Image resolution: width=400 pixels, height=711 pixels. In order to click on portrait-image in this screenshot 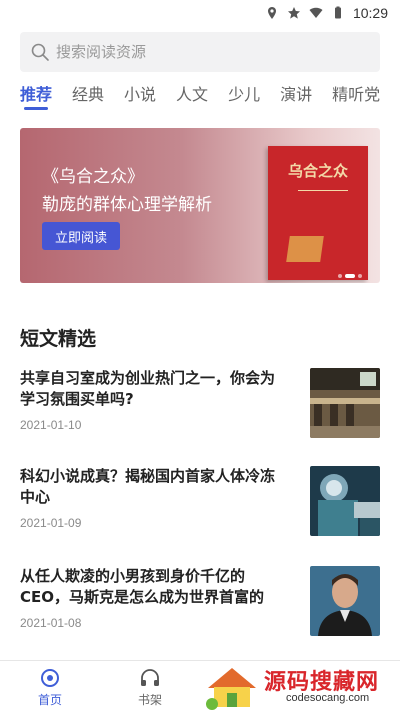, I will do `click(345, 601)`.